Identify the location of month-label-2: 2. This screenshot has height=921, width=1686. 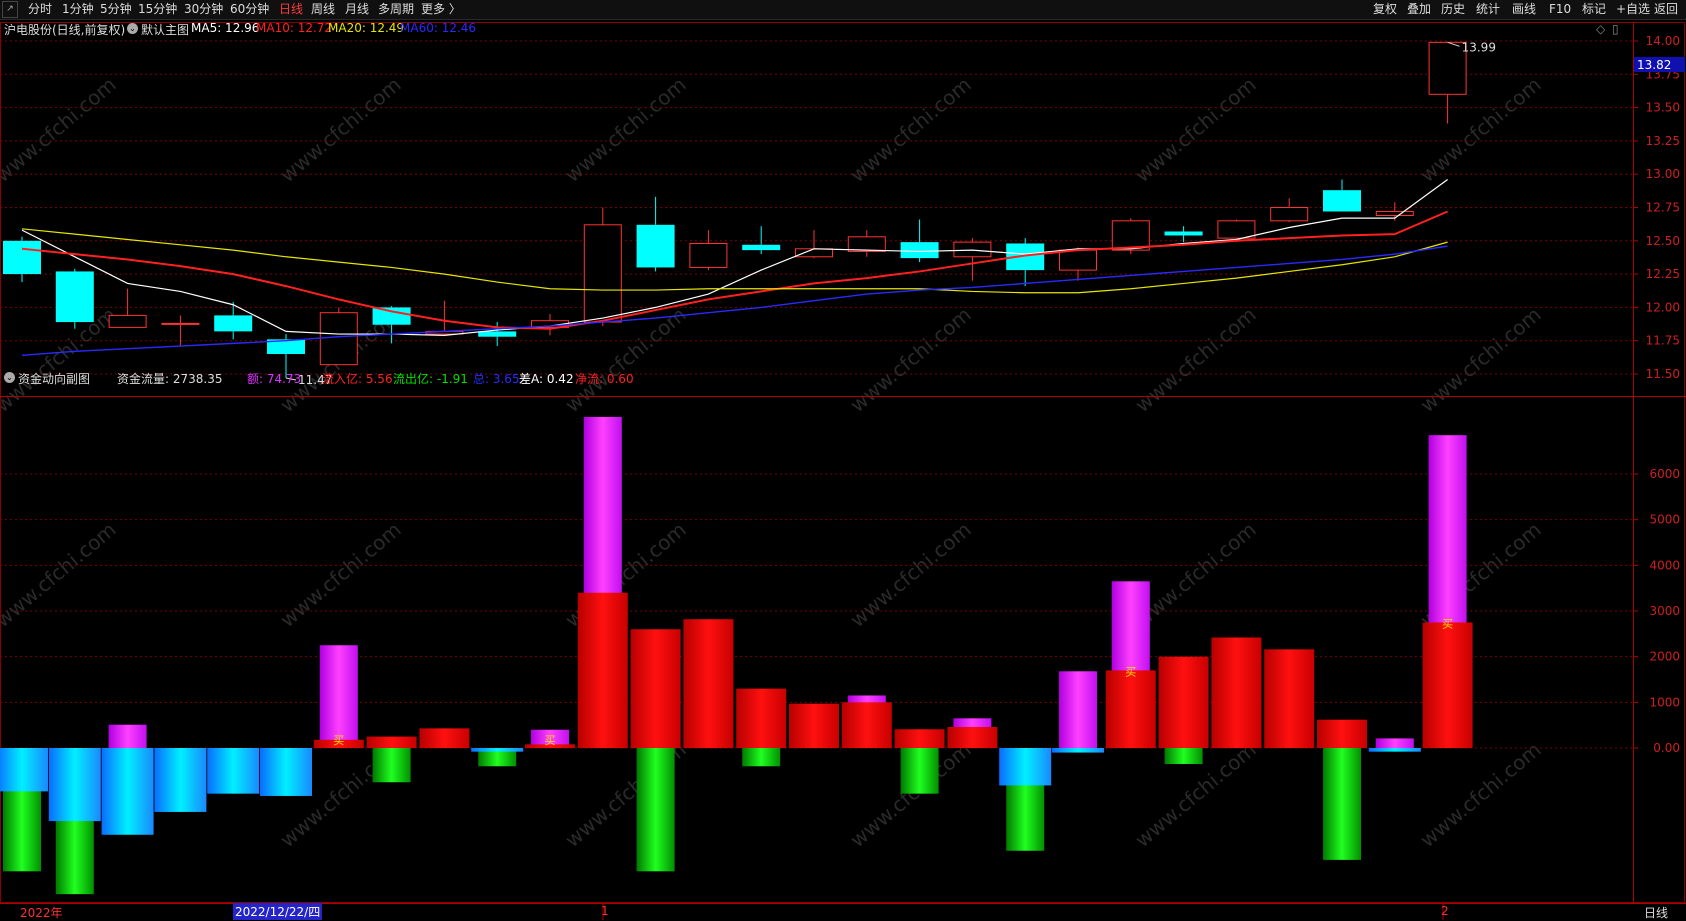
(1445, 911).